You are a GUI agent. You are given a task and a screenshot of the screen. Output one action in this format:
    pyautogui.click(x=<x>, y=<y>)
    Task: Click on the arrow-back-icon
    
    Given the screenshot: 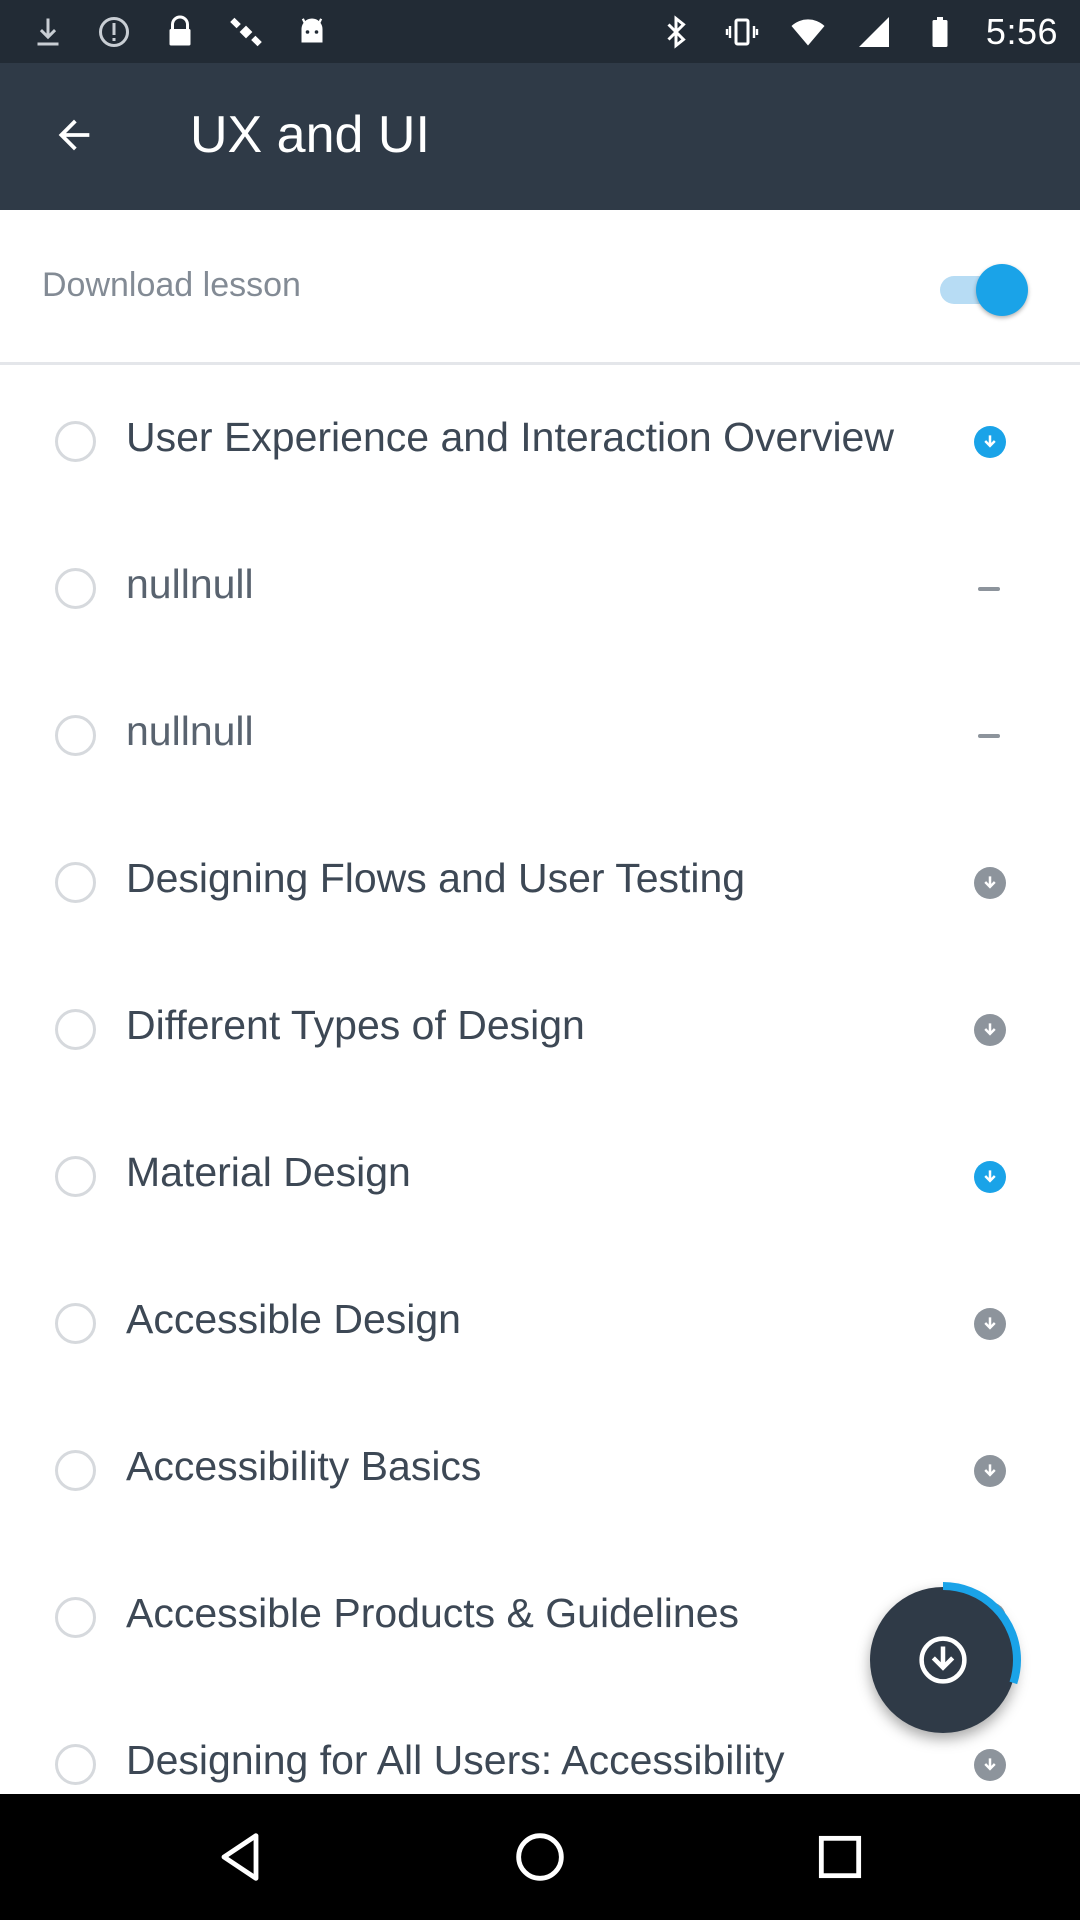 What is the action you would take?
    pyautogui.click(x=74, y=135)
    